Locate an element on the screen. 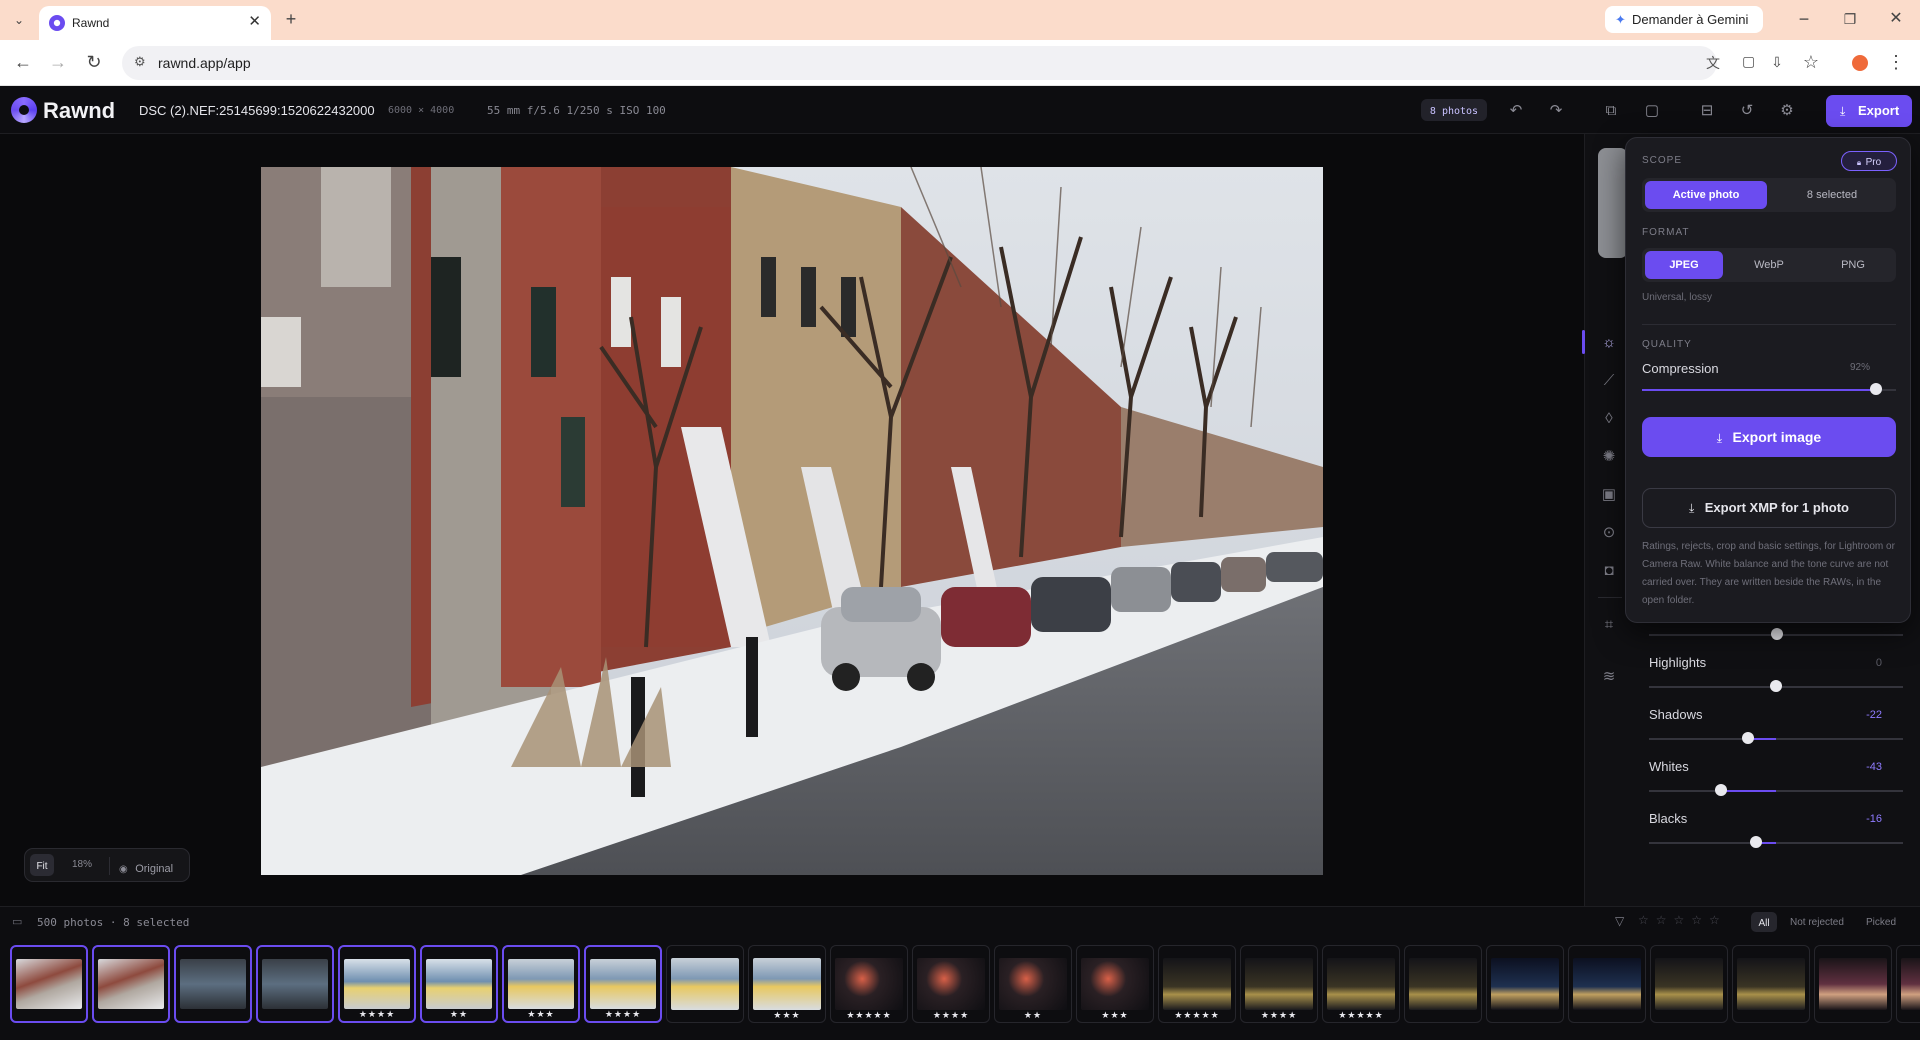  filmstrip-toggle-icon: ▭ is located at coordinates (17, 921).